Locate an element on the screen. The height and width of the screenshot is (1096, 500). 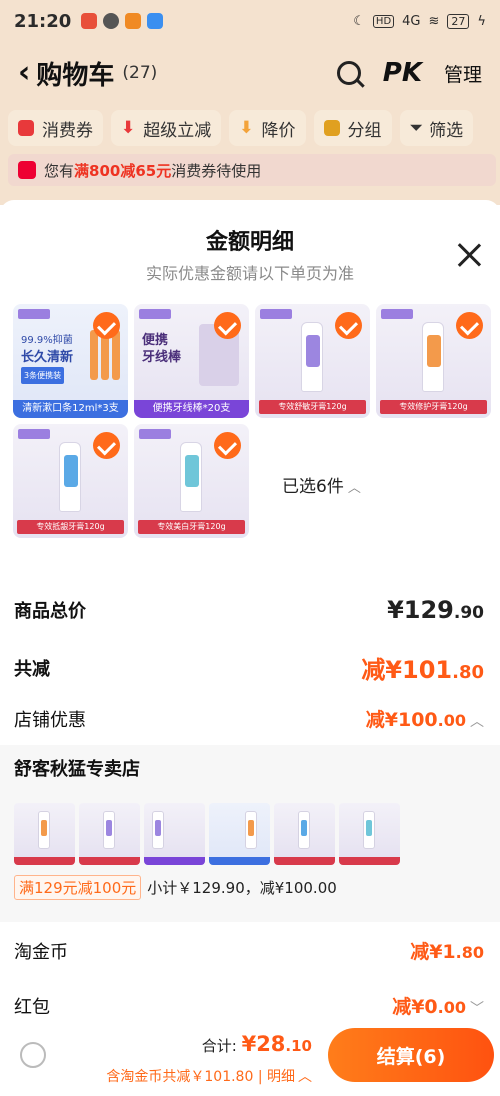
product-line2: 牙线棒 is located at coordinates (162, 357).